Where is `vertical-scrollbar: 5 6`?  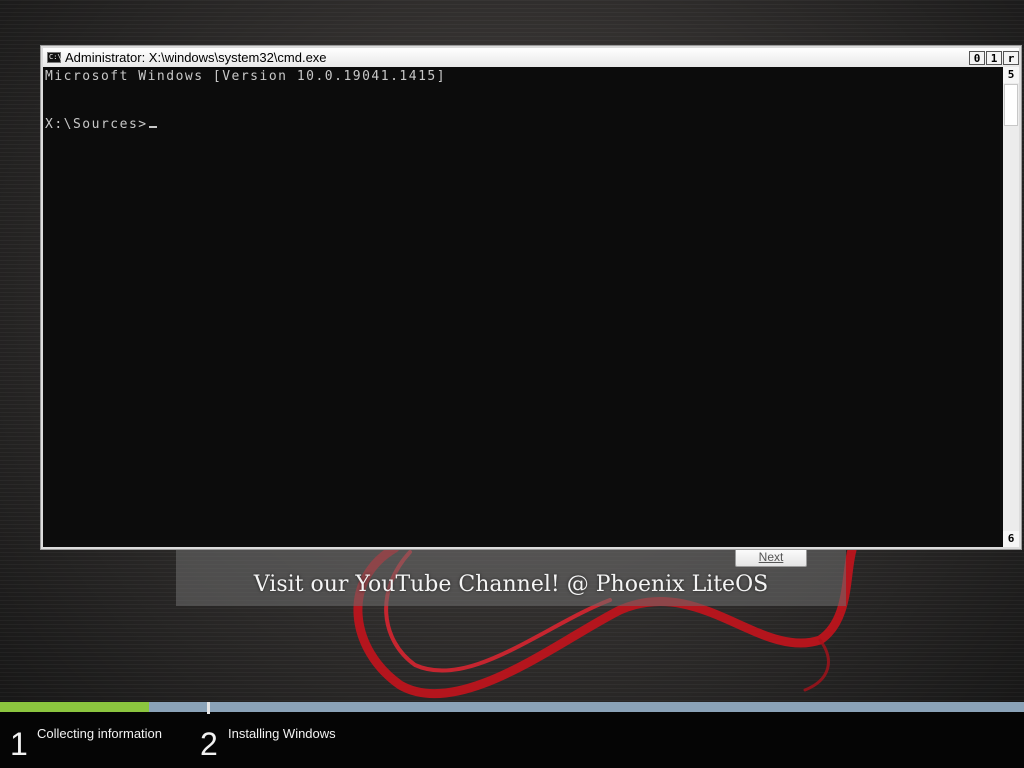 vertical-scrollbar: 5 6 is located at coordinates (1011, 307).